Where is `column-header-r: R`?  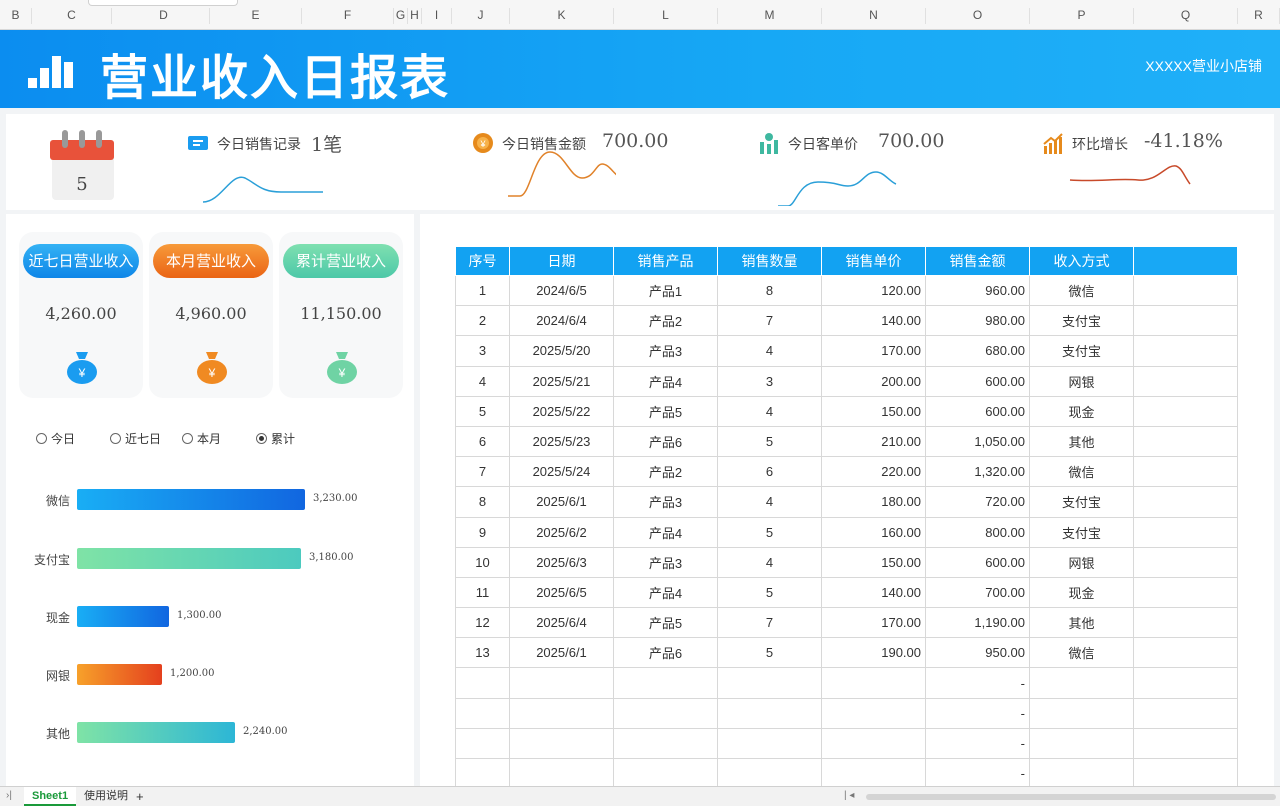
column-header-r: R is located at coordinates (1259, 16).